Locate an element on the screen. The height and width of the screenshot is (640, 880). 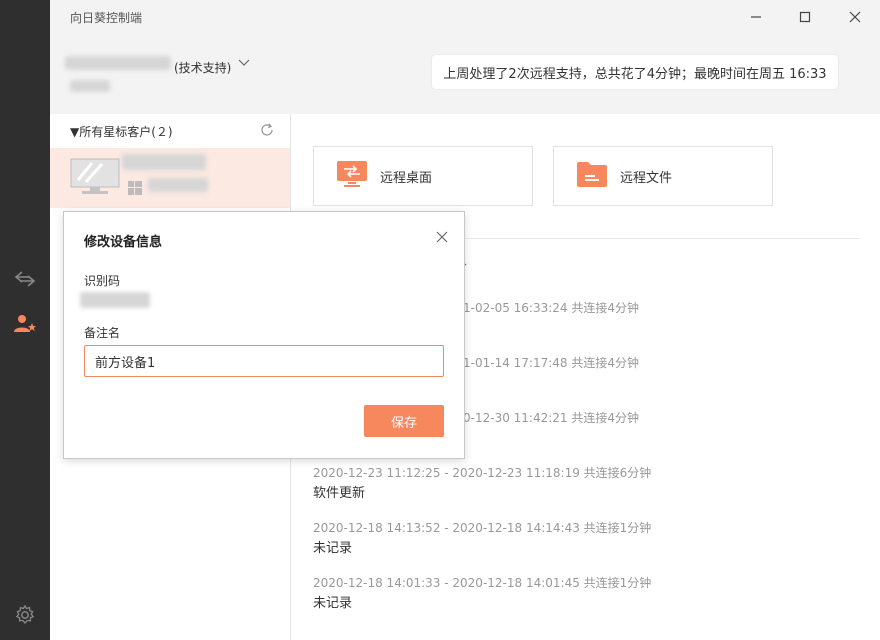
log-time: 0-12-30 11:42:21 共连接4分钟 is located at coordinates (551, 418).